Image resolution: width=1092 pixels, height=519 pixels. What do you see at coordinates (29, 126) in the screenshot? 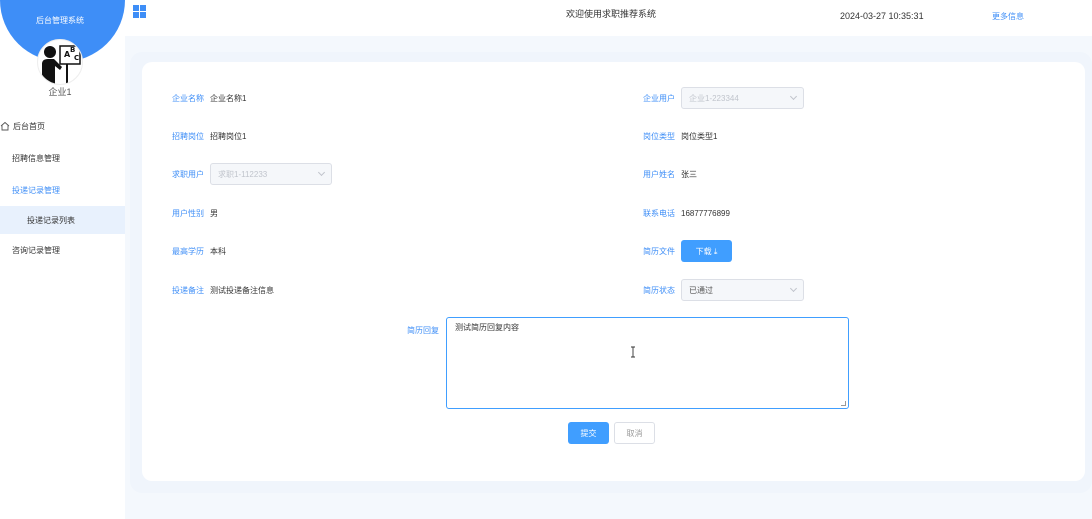
I see `sidebar-item-label: 后台首页` at bounding box center [29, 126].